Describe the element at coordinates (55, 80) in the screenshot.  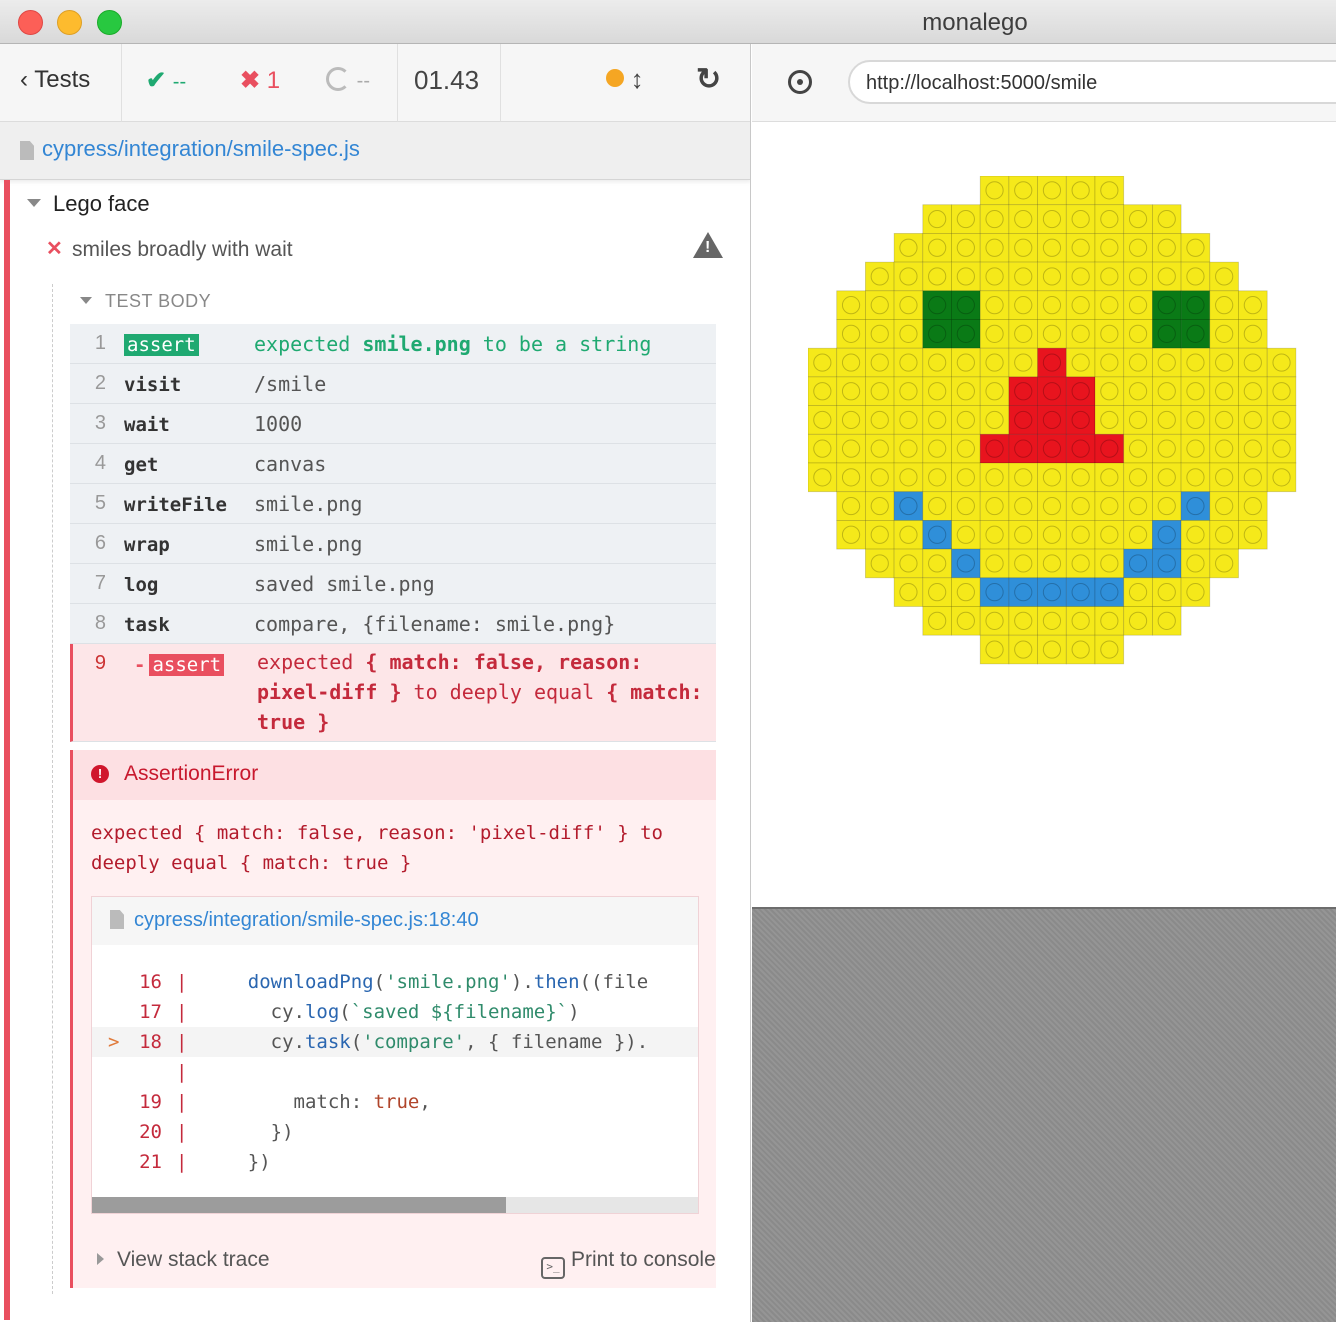
I see `tests-back-button: ‹ Tests` at that location.